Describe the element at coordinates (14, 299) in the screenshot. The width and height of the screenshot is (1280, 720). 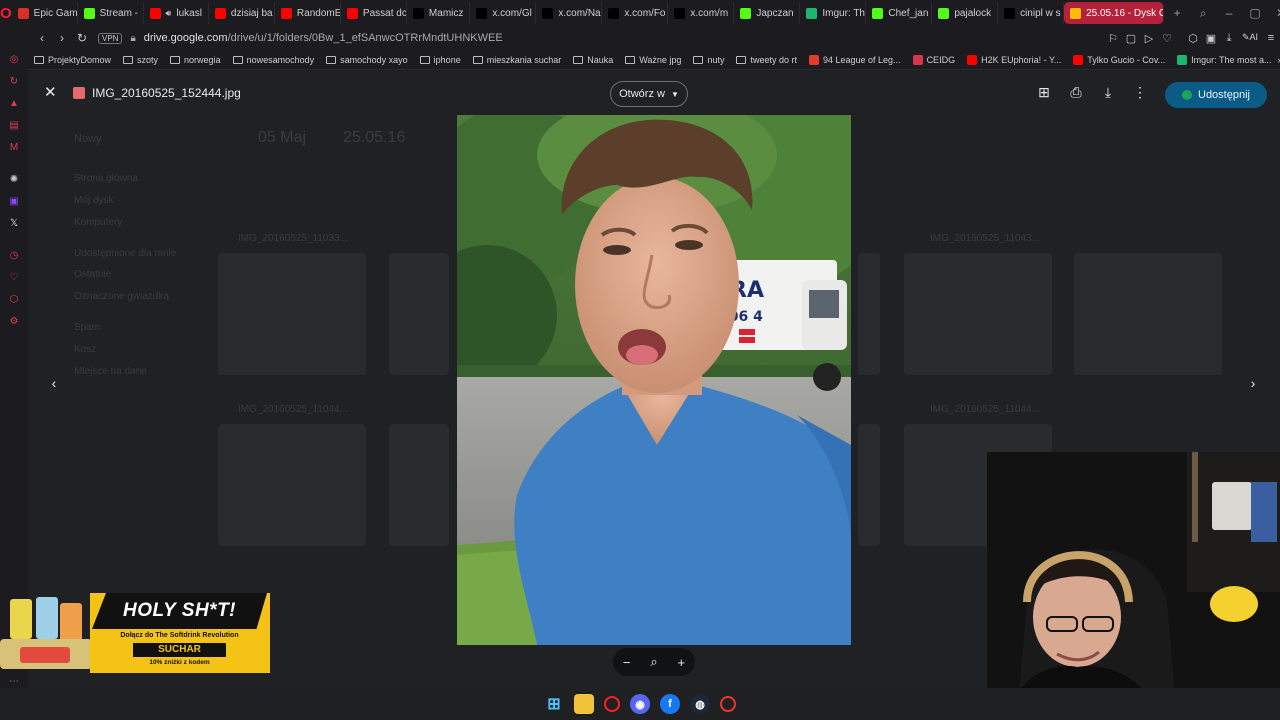
I see `extensions-sidebar-icon: ⬡` at that location.